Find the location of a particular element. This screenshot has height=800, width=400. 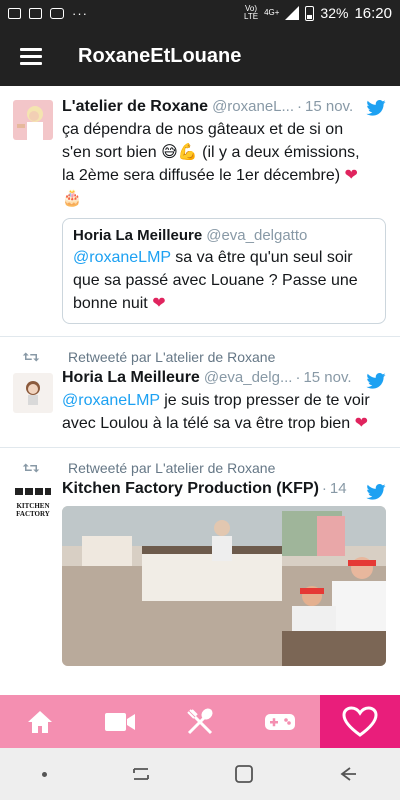

system-navigation-bar is located at coordinates (200, 774).